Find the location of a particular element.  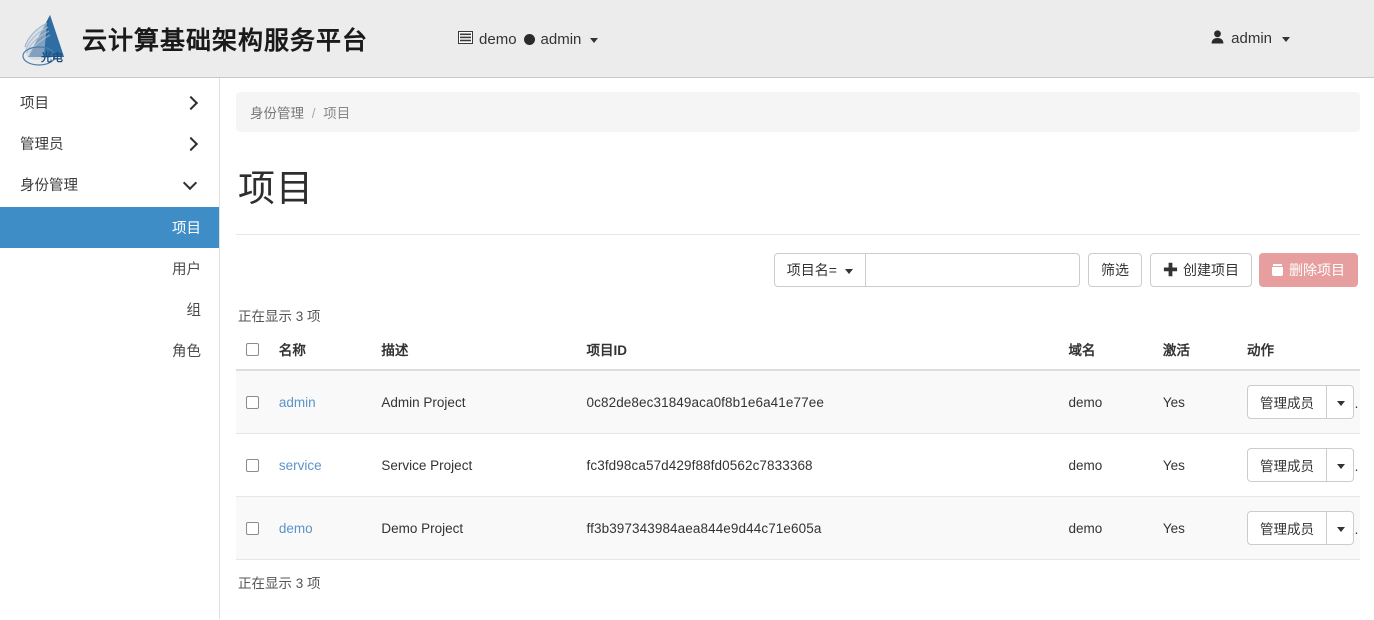

plus-icon: ✚ is located at coordinates (1170, 270).